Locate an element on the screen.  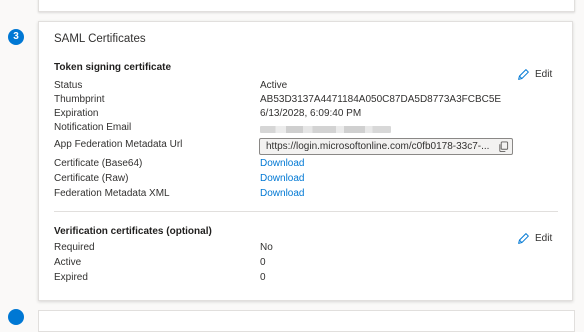
expired-label: Expired is located at coordinates (71, 277).